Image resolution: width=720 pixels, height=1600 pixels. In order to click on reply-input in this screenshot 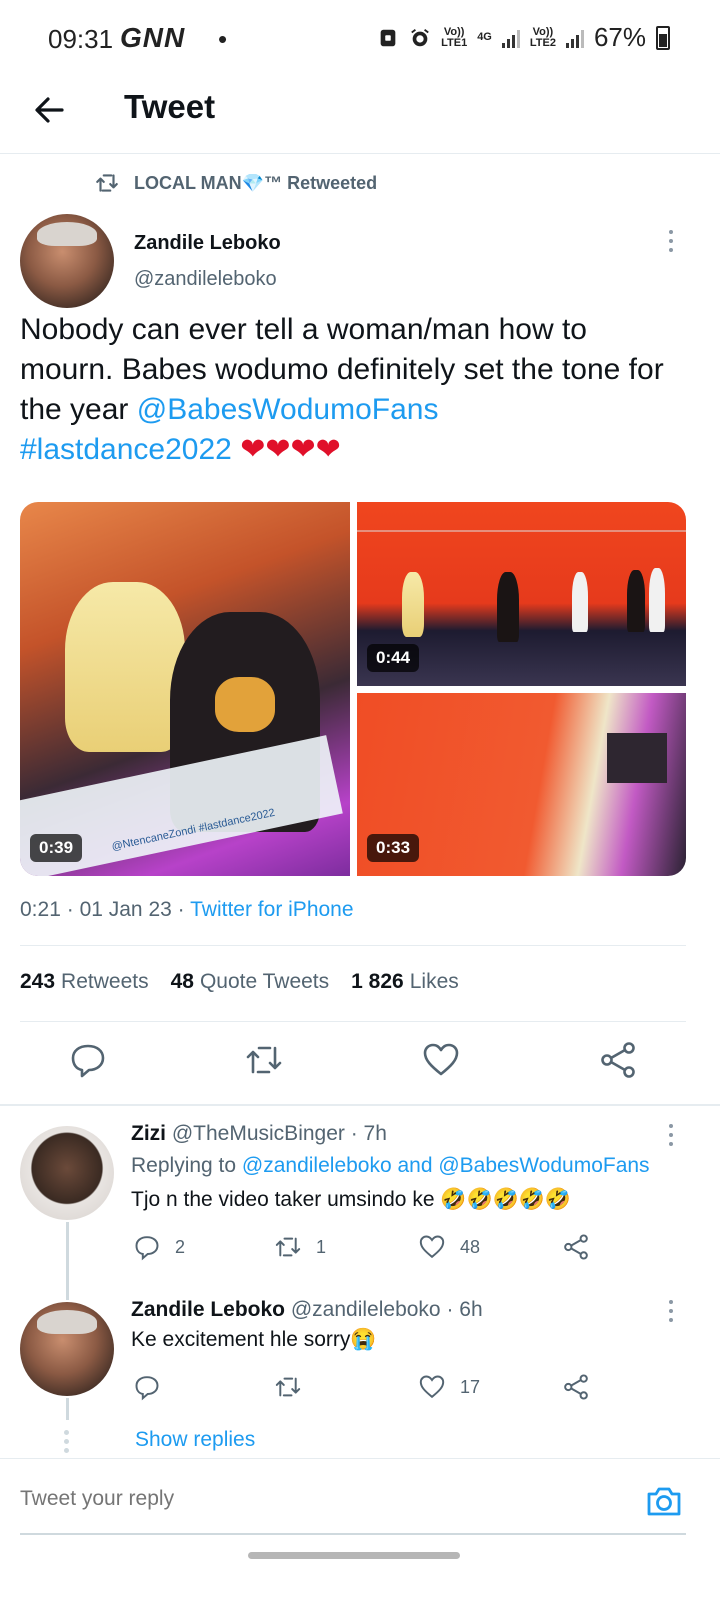, I will do `click(300, 1499)`.